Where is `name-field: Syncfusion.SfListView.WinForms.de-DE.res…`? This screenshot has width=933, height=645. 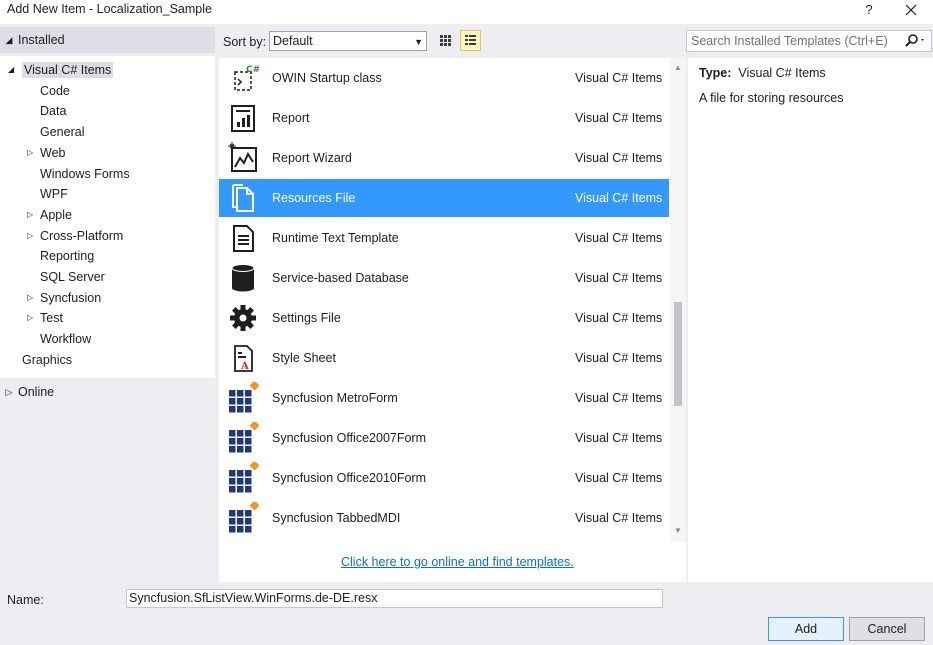
name-field: Syncfusion.SfListView.WinForms.de-DE.res… is located at coordinates (394, 598).